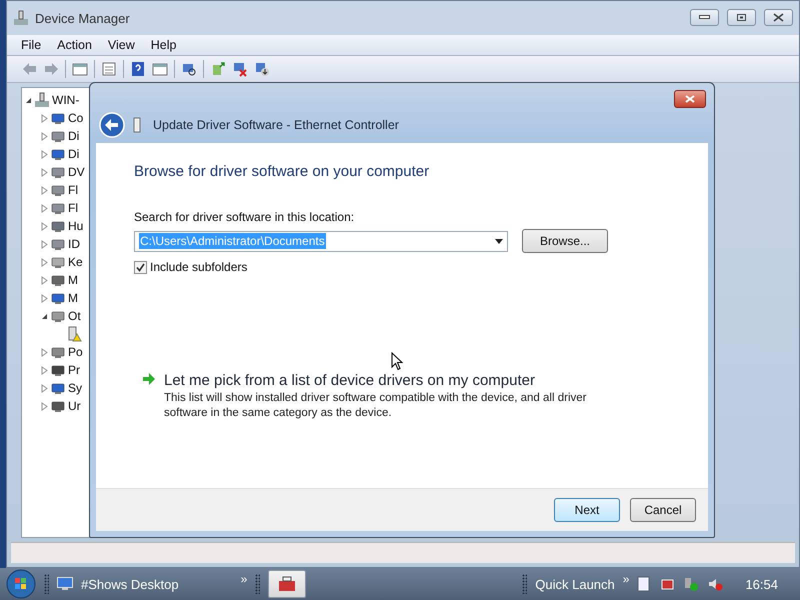 The height and width of the screenshot is (600, 800). I want to click on include-subfolders-checkbox, so click(140, 267).